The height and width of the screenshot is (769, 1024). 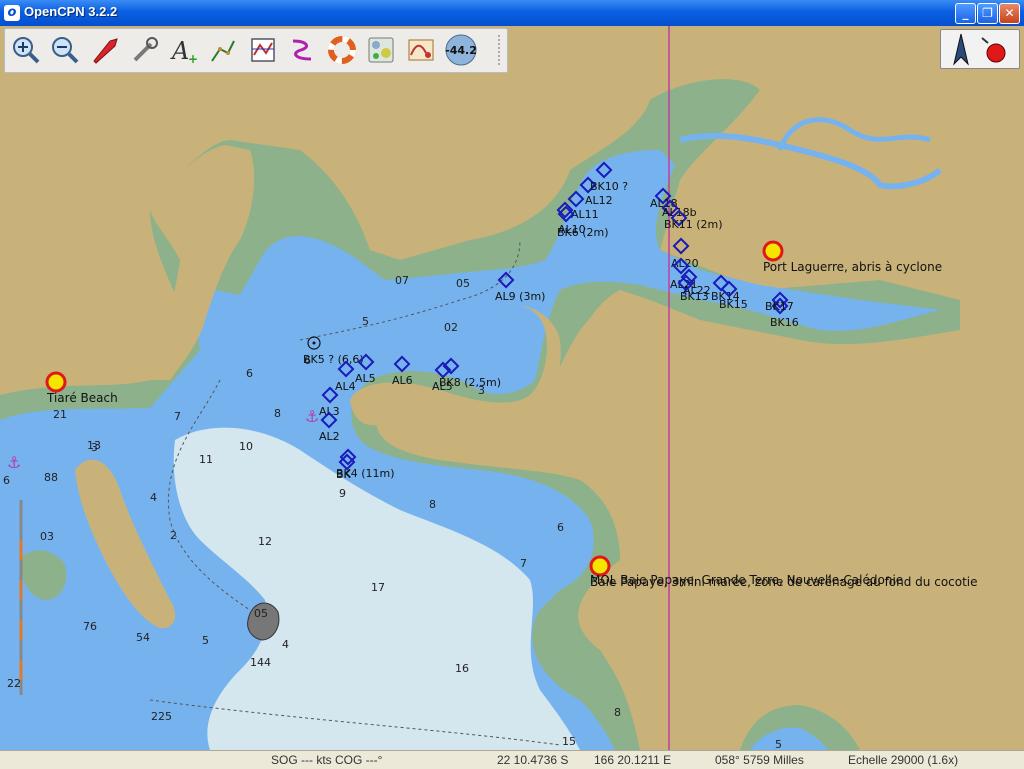 I want to click on scale-readout: Echelle 29000 (1.6x), so click(x=903, y=760).